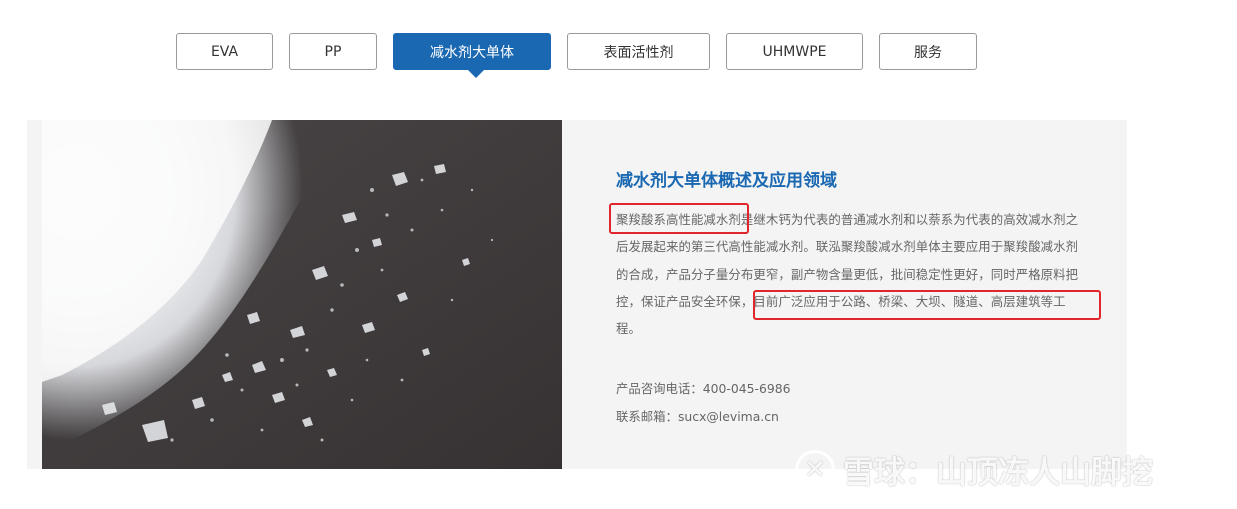 The width and height of the screenshot is (1237, 509). I want to click on description-line: 后发展起来的第三代高性能减水剂。联泓聚羧酸减水剂单体主要应用于聚羧酸减水剂, so click(847, 247).